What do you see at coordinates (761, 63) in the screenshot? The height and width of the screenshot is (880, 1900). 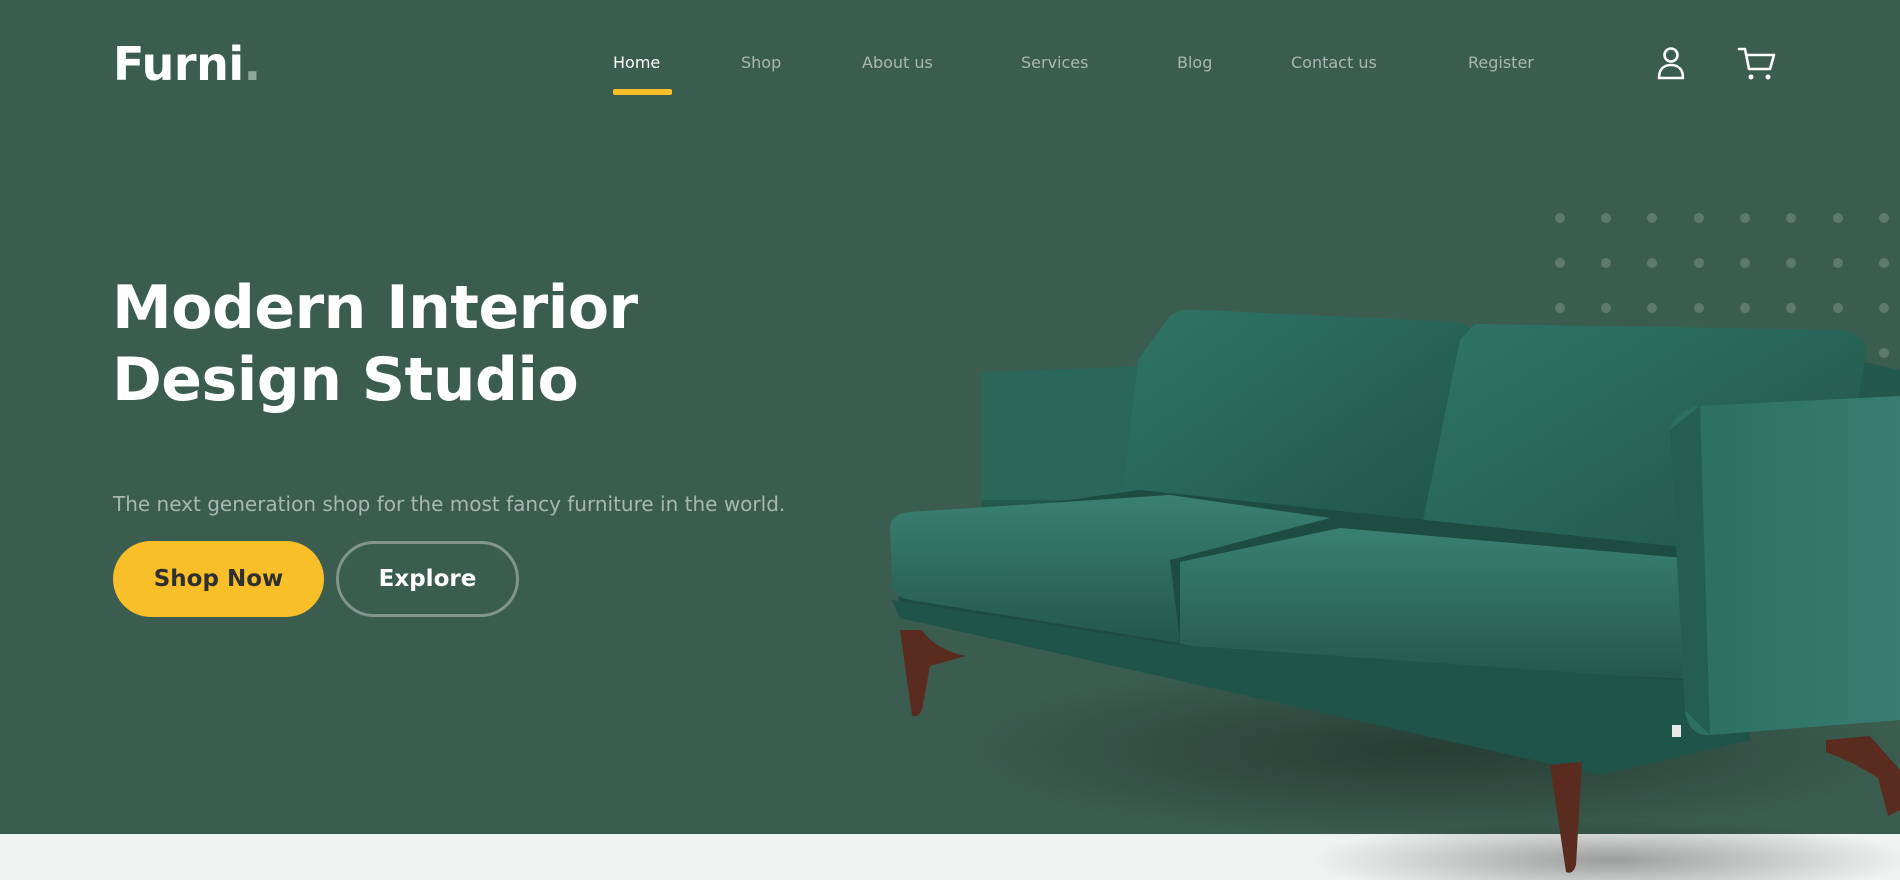 I see `nav-item-shop: Shop` at bounding box center [761, 63].